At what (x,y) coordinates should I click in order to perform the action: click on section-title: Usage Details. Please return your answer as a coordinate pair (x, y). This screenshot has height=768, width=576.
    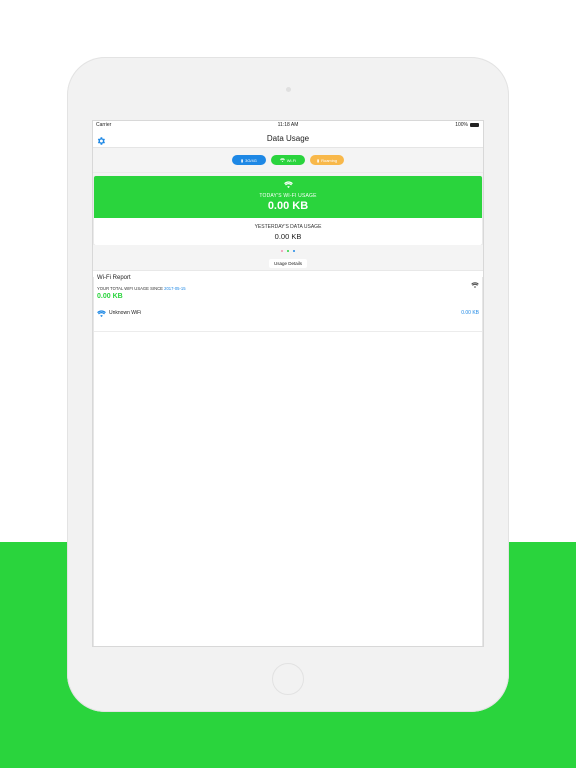
    Looking at the image, I should click on (287, 263).